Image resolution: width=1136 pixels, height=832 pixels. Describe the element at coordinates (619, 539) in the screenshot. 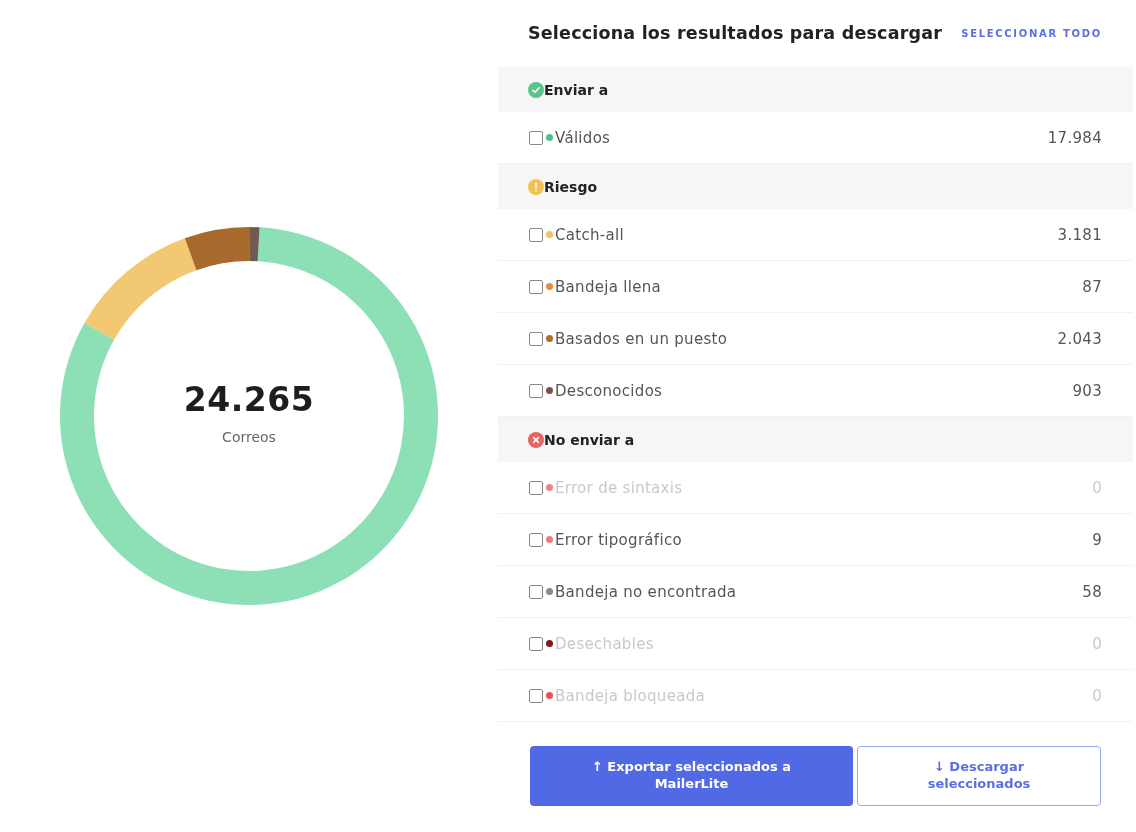

I see `result-label: Error tipográfico` at that location.